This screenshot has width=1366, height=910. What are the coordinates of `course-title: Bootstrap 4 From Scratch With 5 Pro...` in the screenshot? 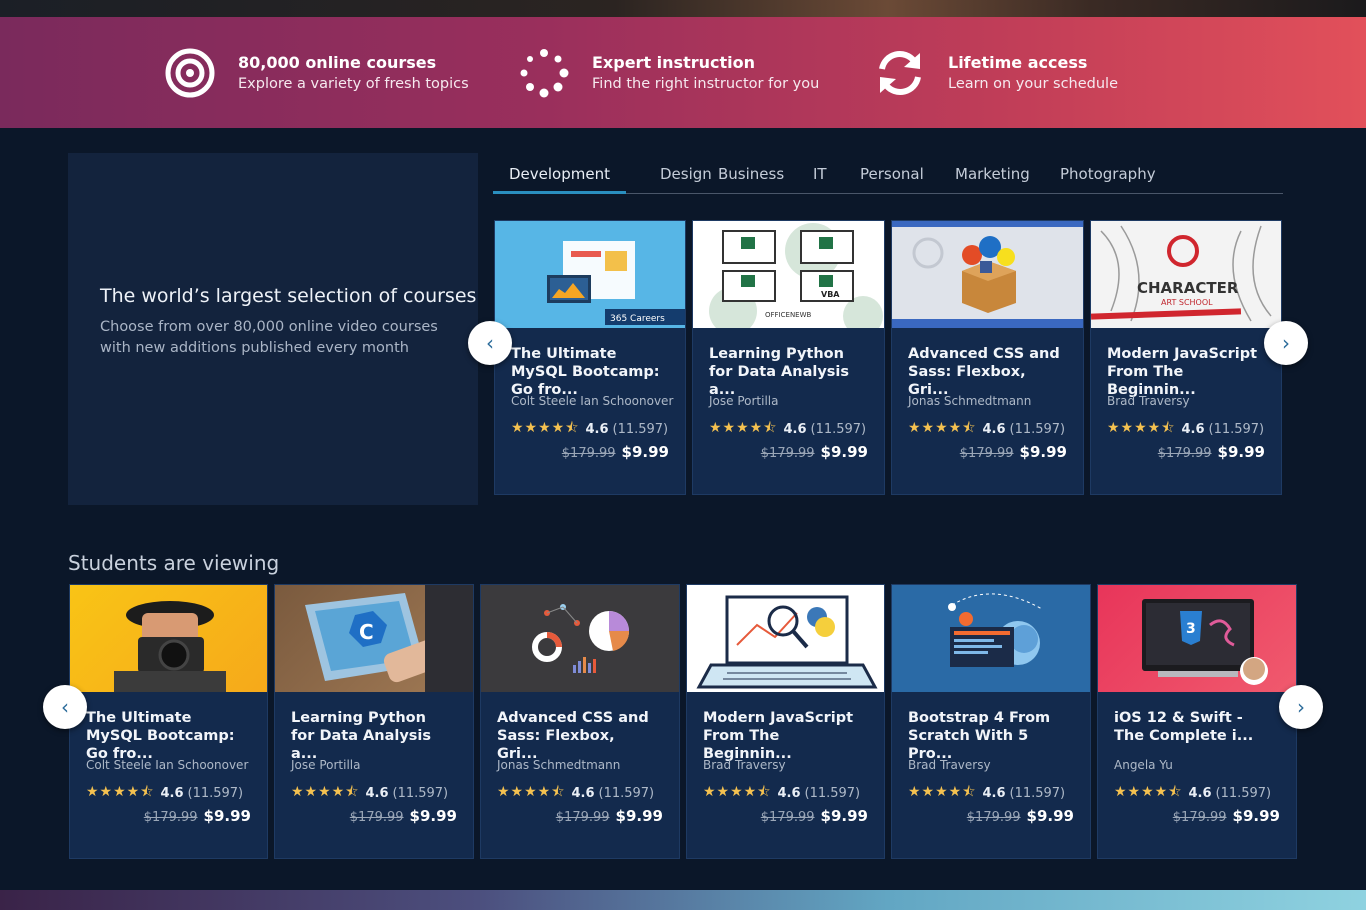 It's located at (988, 736).